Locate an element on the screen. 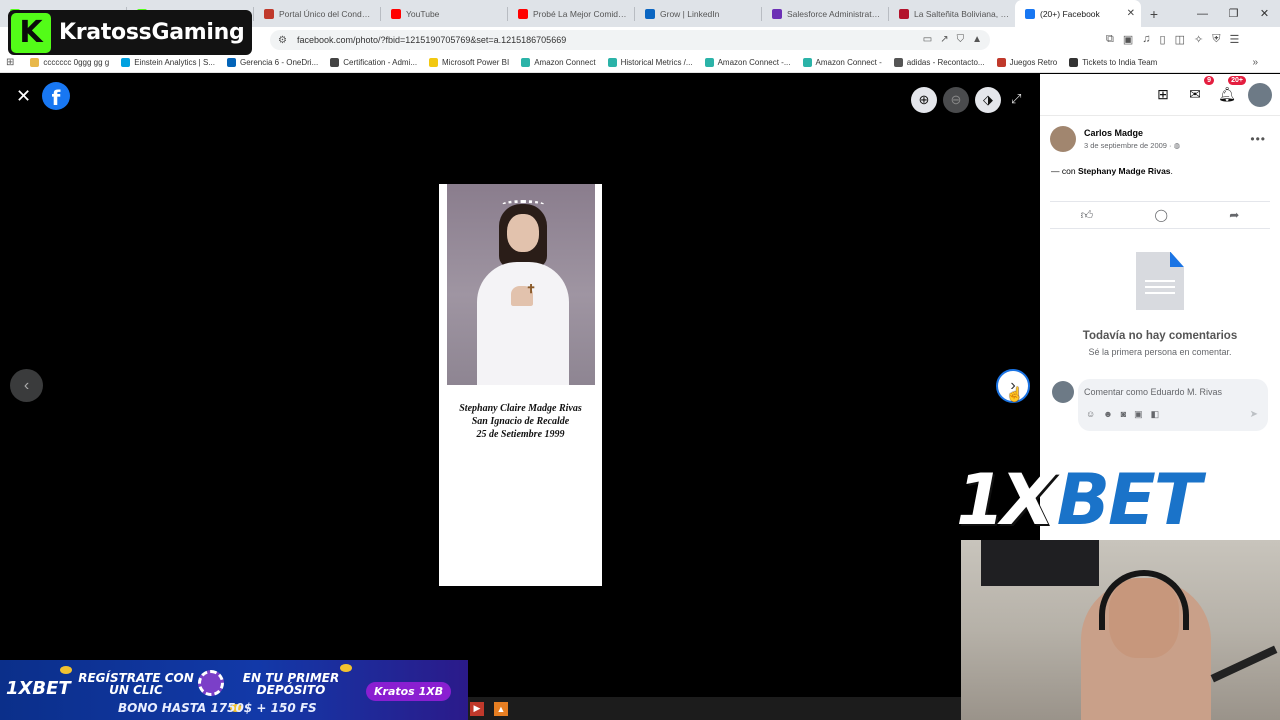  caption-line-date: 25 de Setiembre 1999 is located at coordinates (520, 434).